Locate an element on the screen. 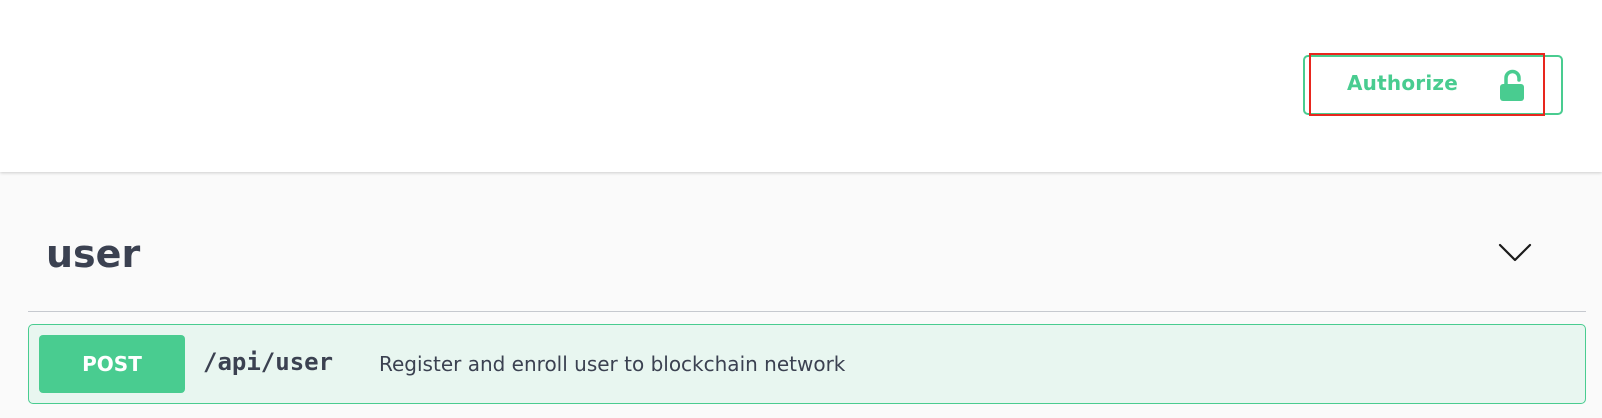  operation-path: /api/user is located at coordinates (268, 362).